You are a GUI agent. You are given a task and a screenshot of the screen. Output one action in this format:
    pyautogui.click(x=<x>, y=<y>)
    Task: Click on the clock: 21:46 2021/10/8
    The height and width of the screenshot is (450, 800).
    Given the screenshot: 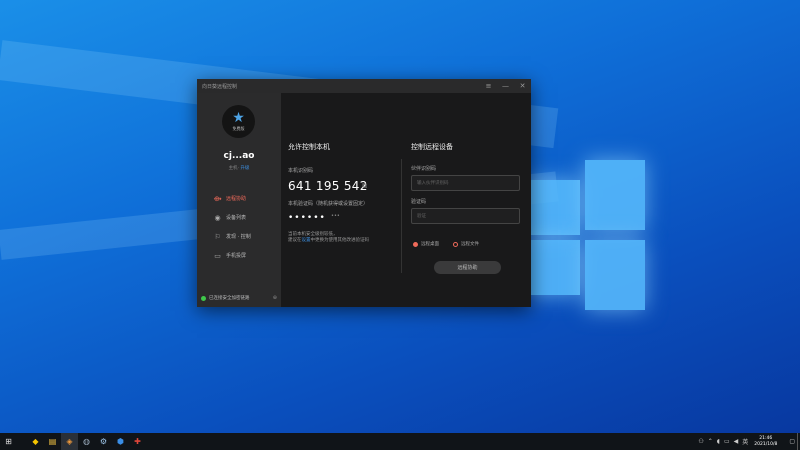 What is the action you would take?
    pyautogui.click(x=765, y=441)
    